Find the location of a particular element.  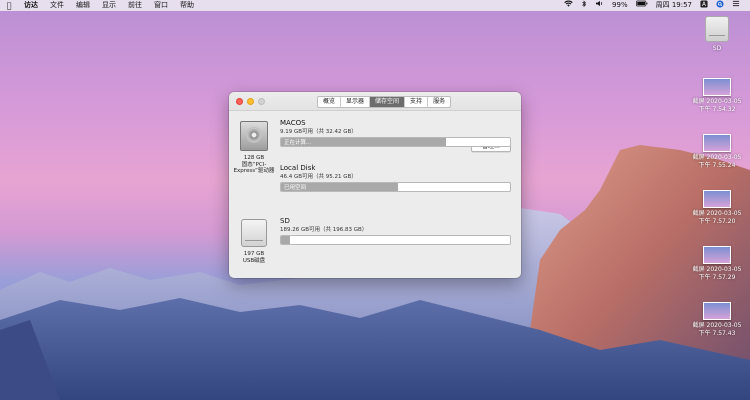

disk-type: USB磁盘 is located at coordinates (254, 260).